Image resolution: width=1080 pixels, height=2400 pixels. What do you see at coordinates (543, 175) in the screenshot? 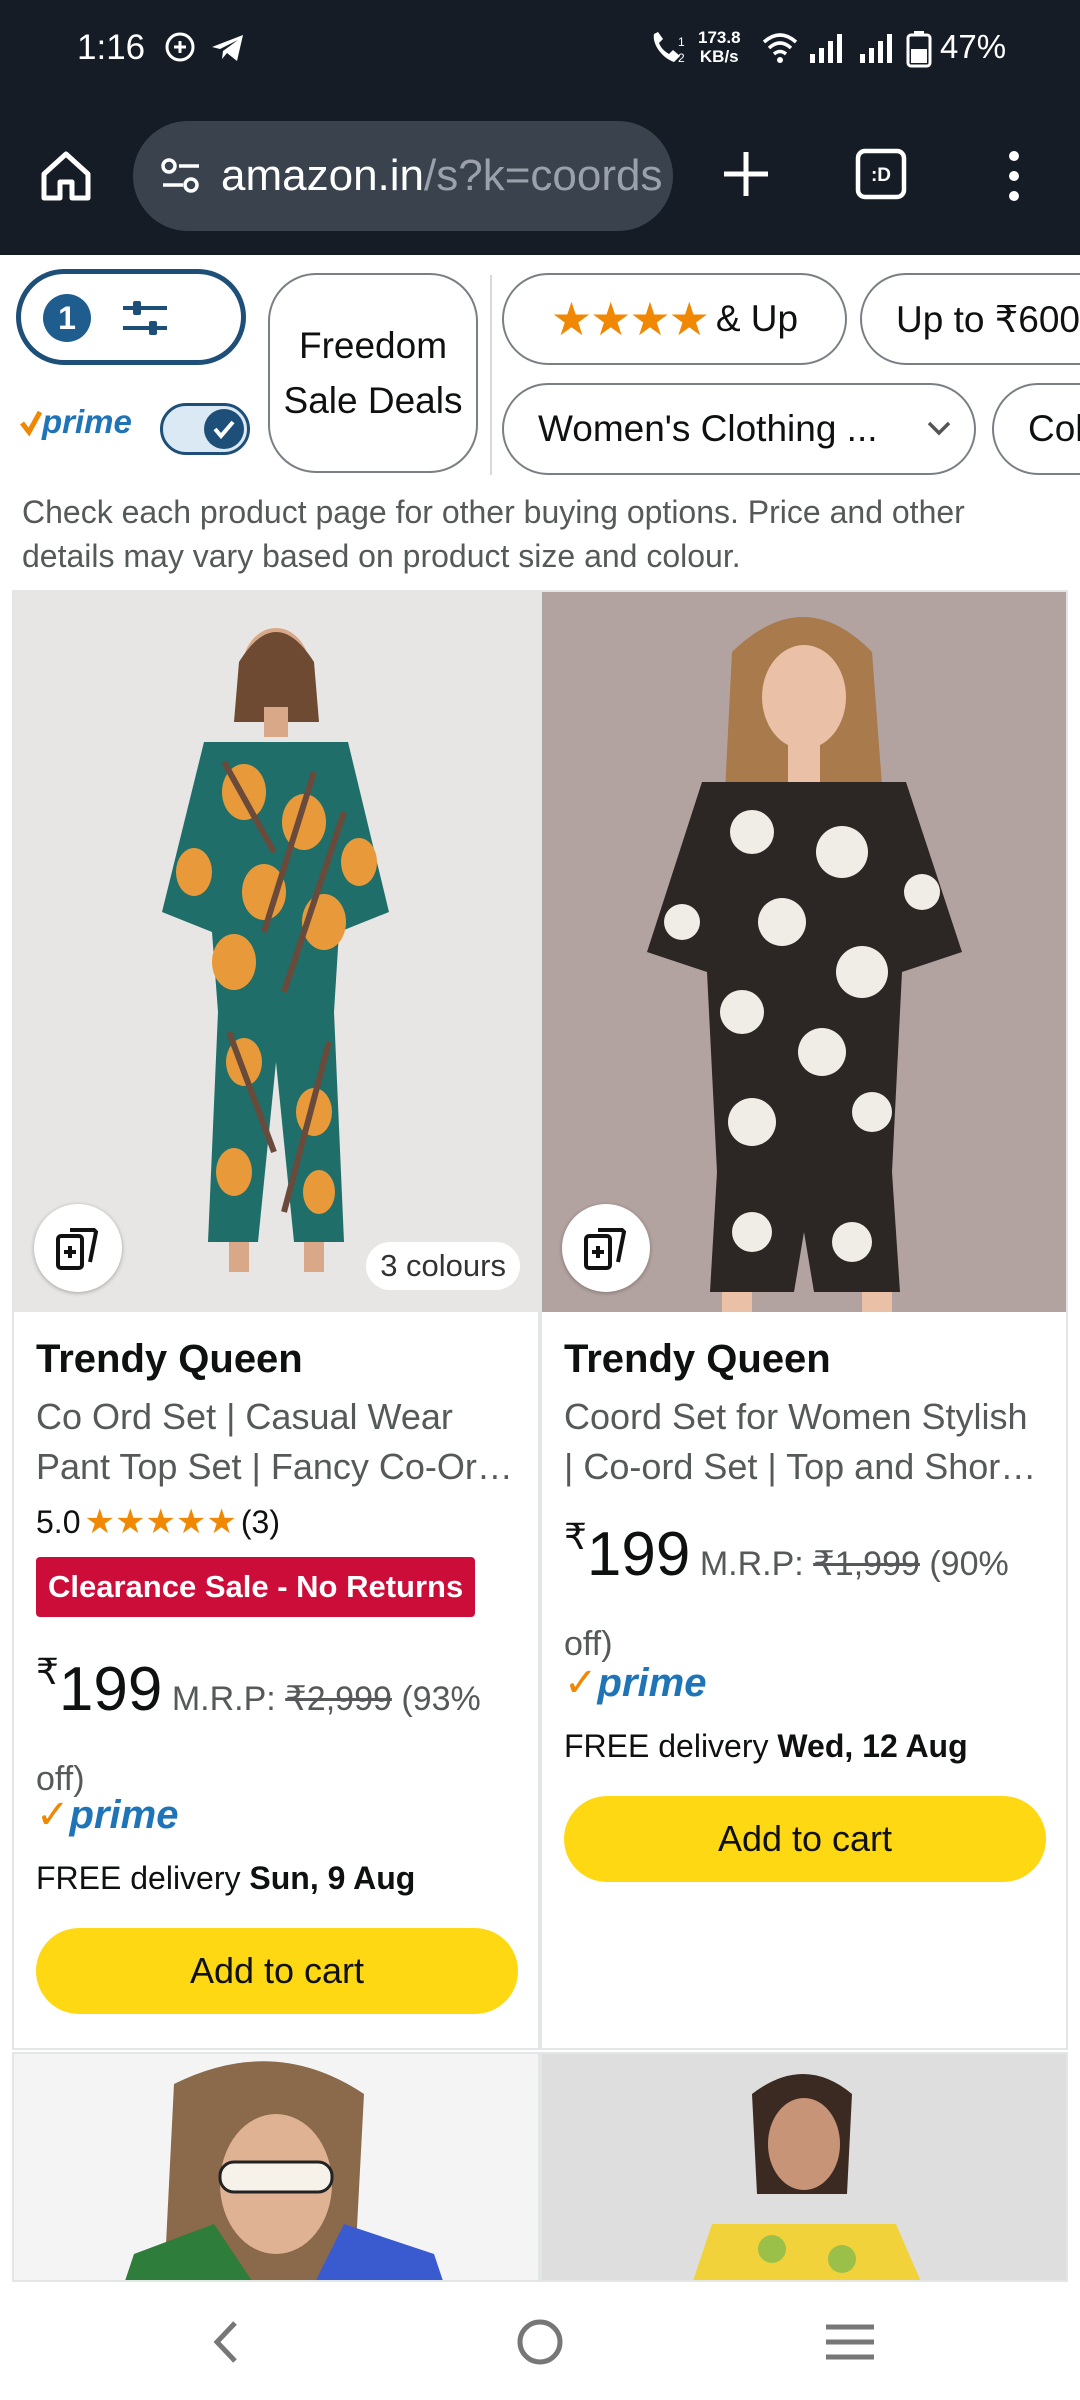
I see `url-path: /s?k=coords` at bounding box center [543, 175].